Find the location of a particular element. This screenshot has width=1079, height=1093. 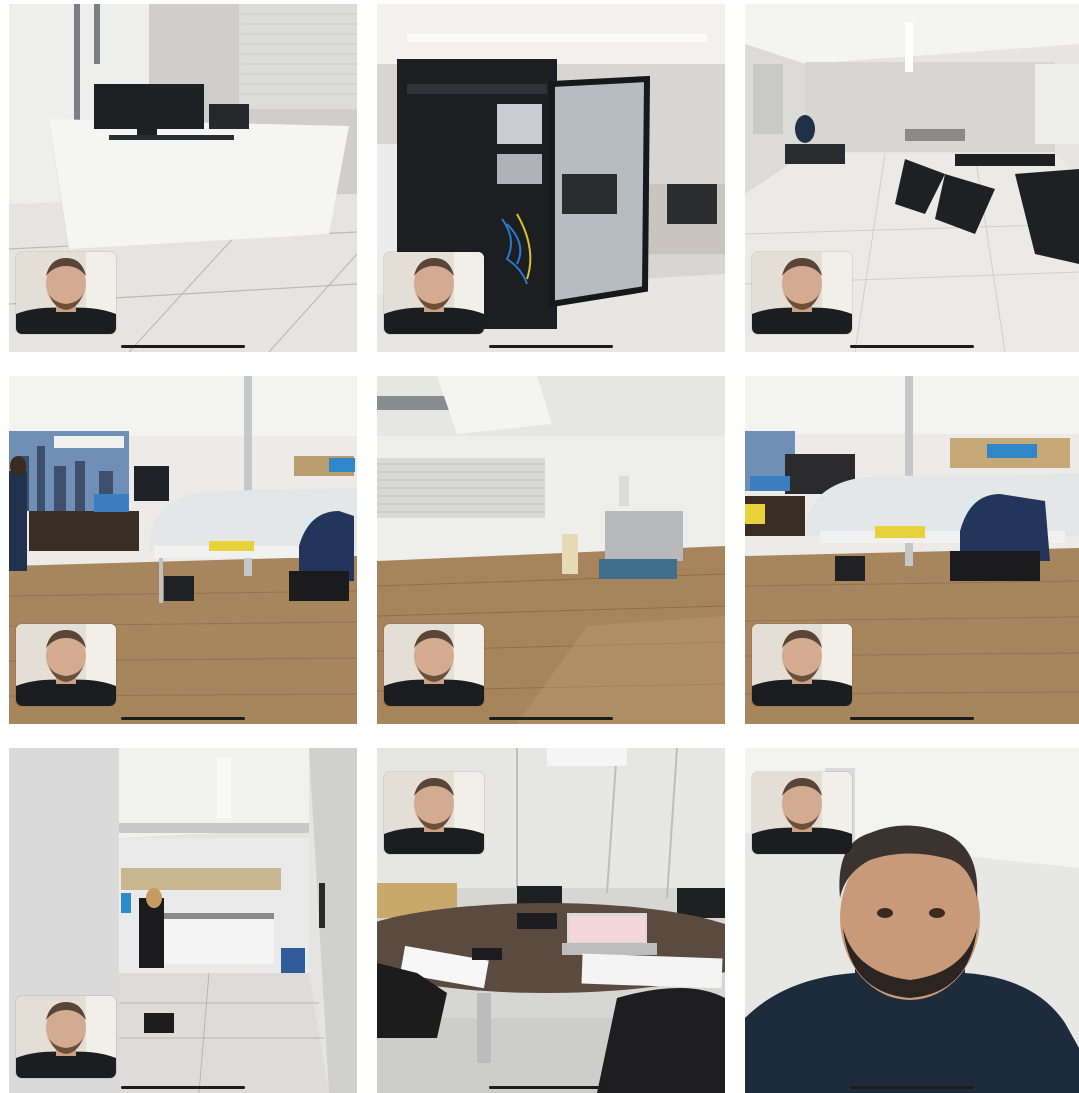

tile-hallway-kitchen is located at coordinates (183, 920).